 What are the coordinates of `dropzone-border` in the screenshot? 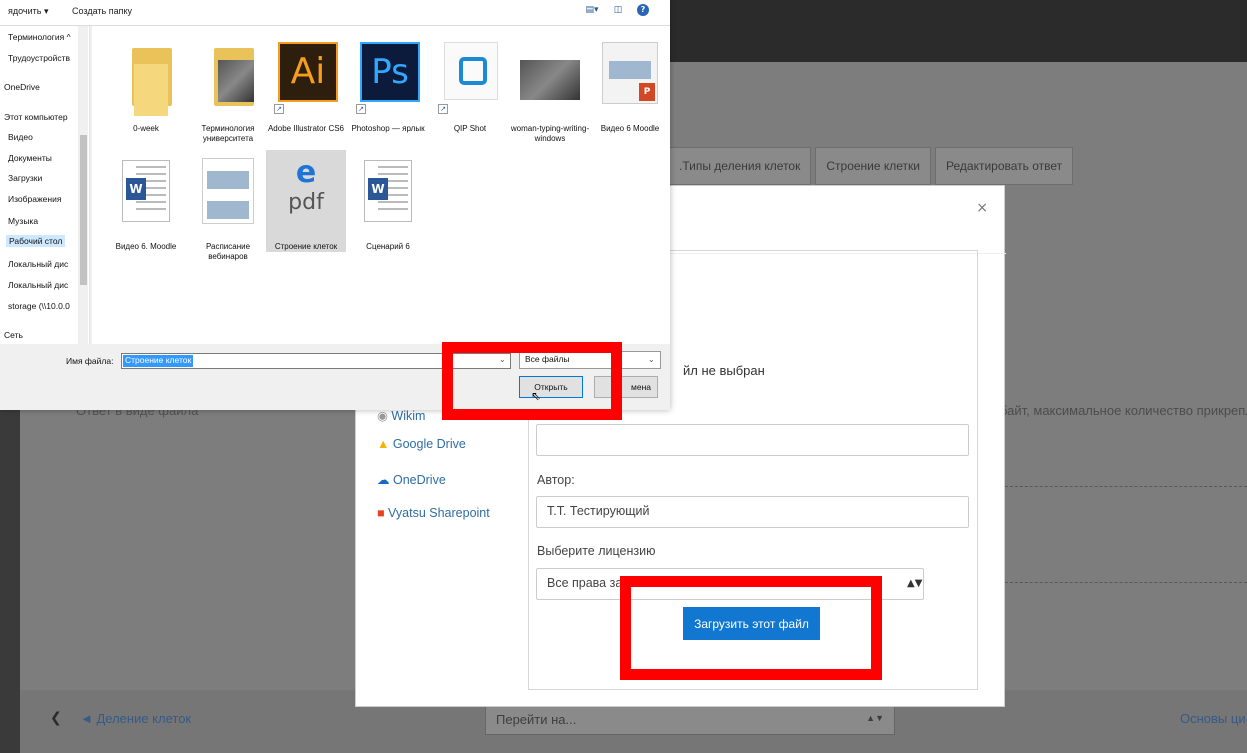 It's located at (1116, 486).